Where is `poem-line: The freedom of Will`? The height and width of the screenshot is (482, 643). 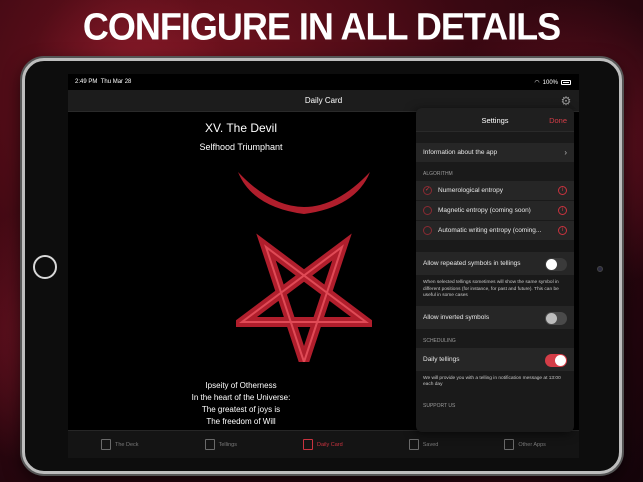
poem-line: The freedom of Will is located at coordinates (241, 421).